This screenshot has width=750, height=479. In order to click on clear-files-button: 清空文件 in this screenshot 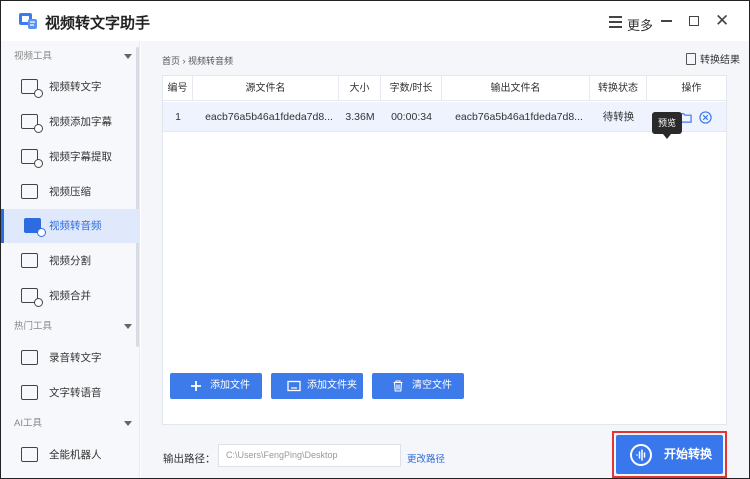, I will do `click(418, 386)`.